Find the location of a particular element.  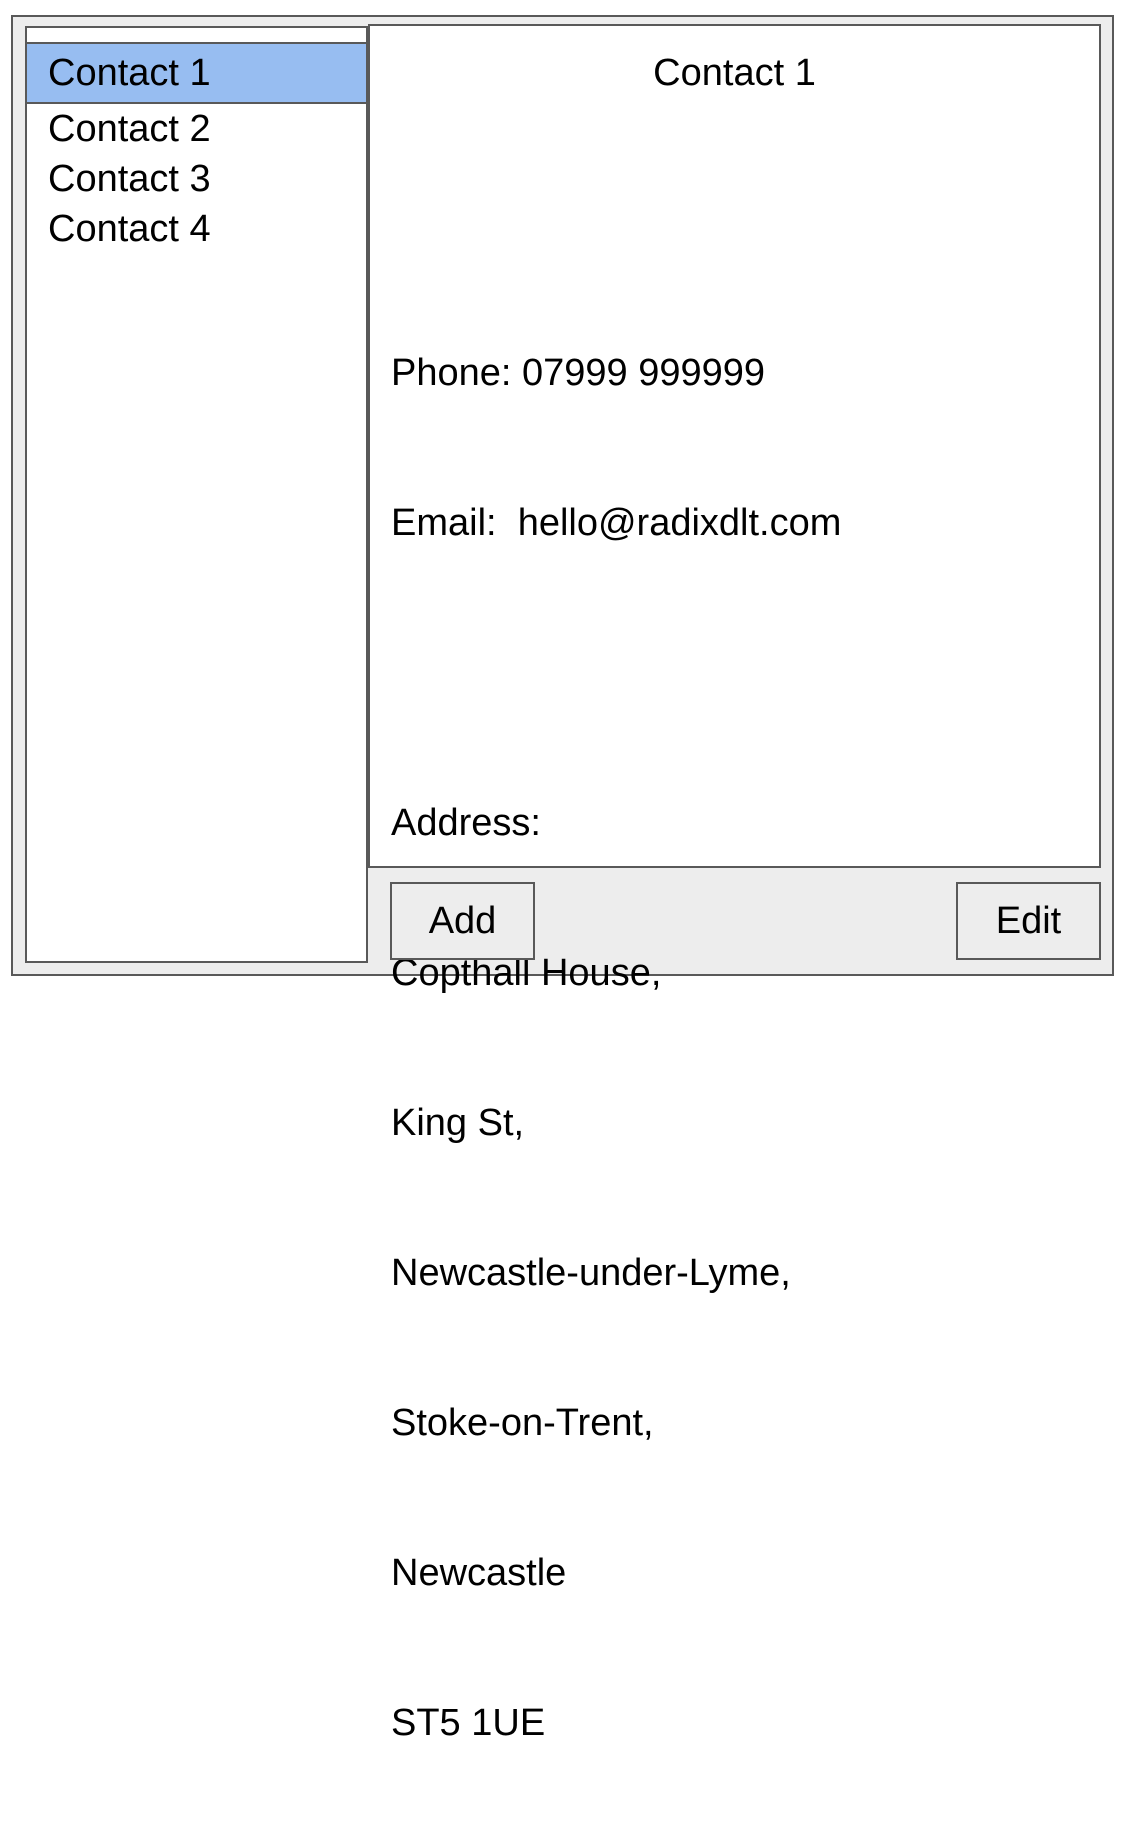

contact-list-item-2: Contact 2 is located at coordinates (196, 129).